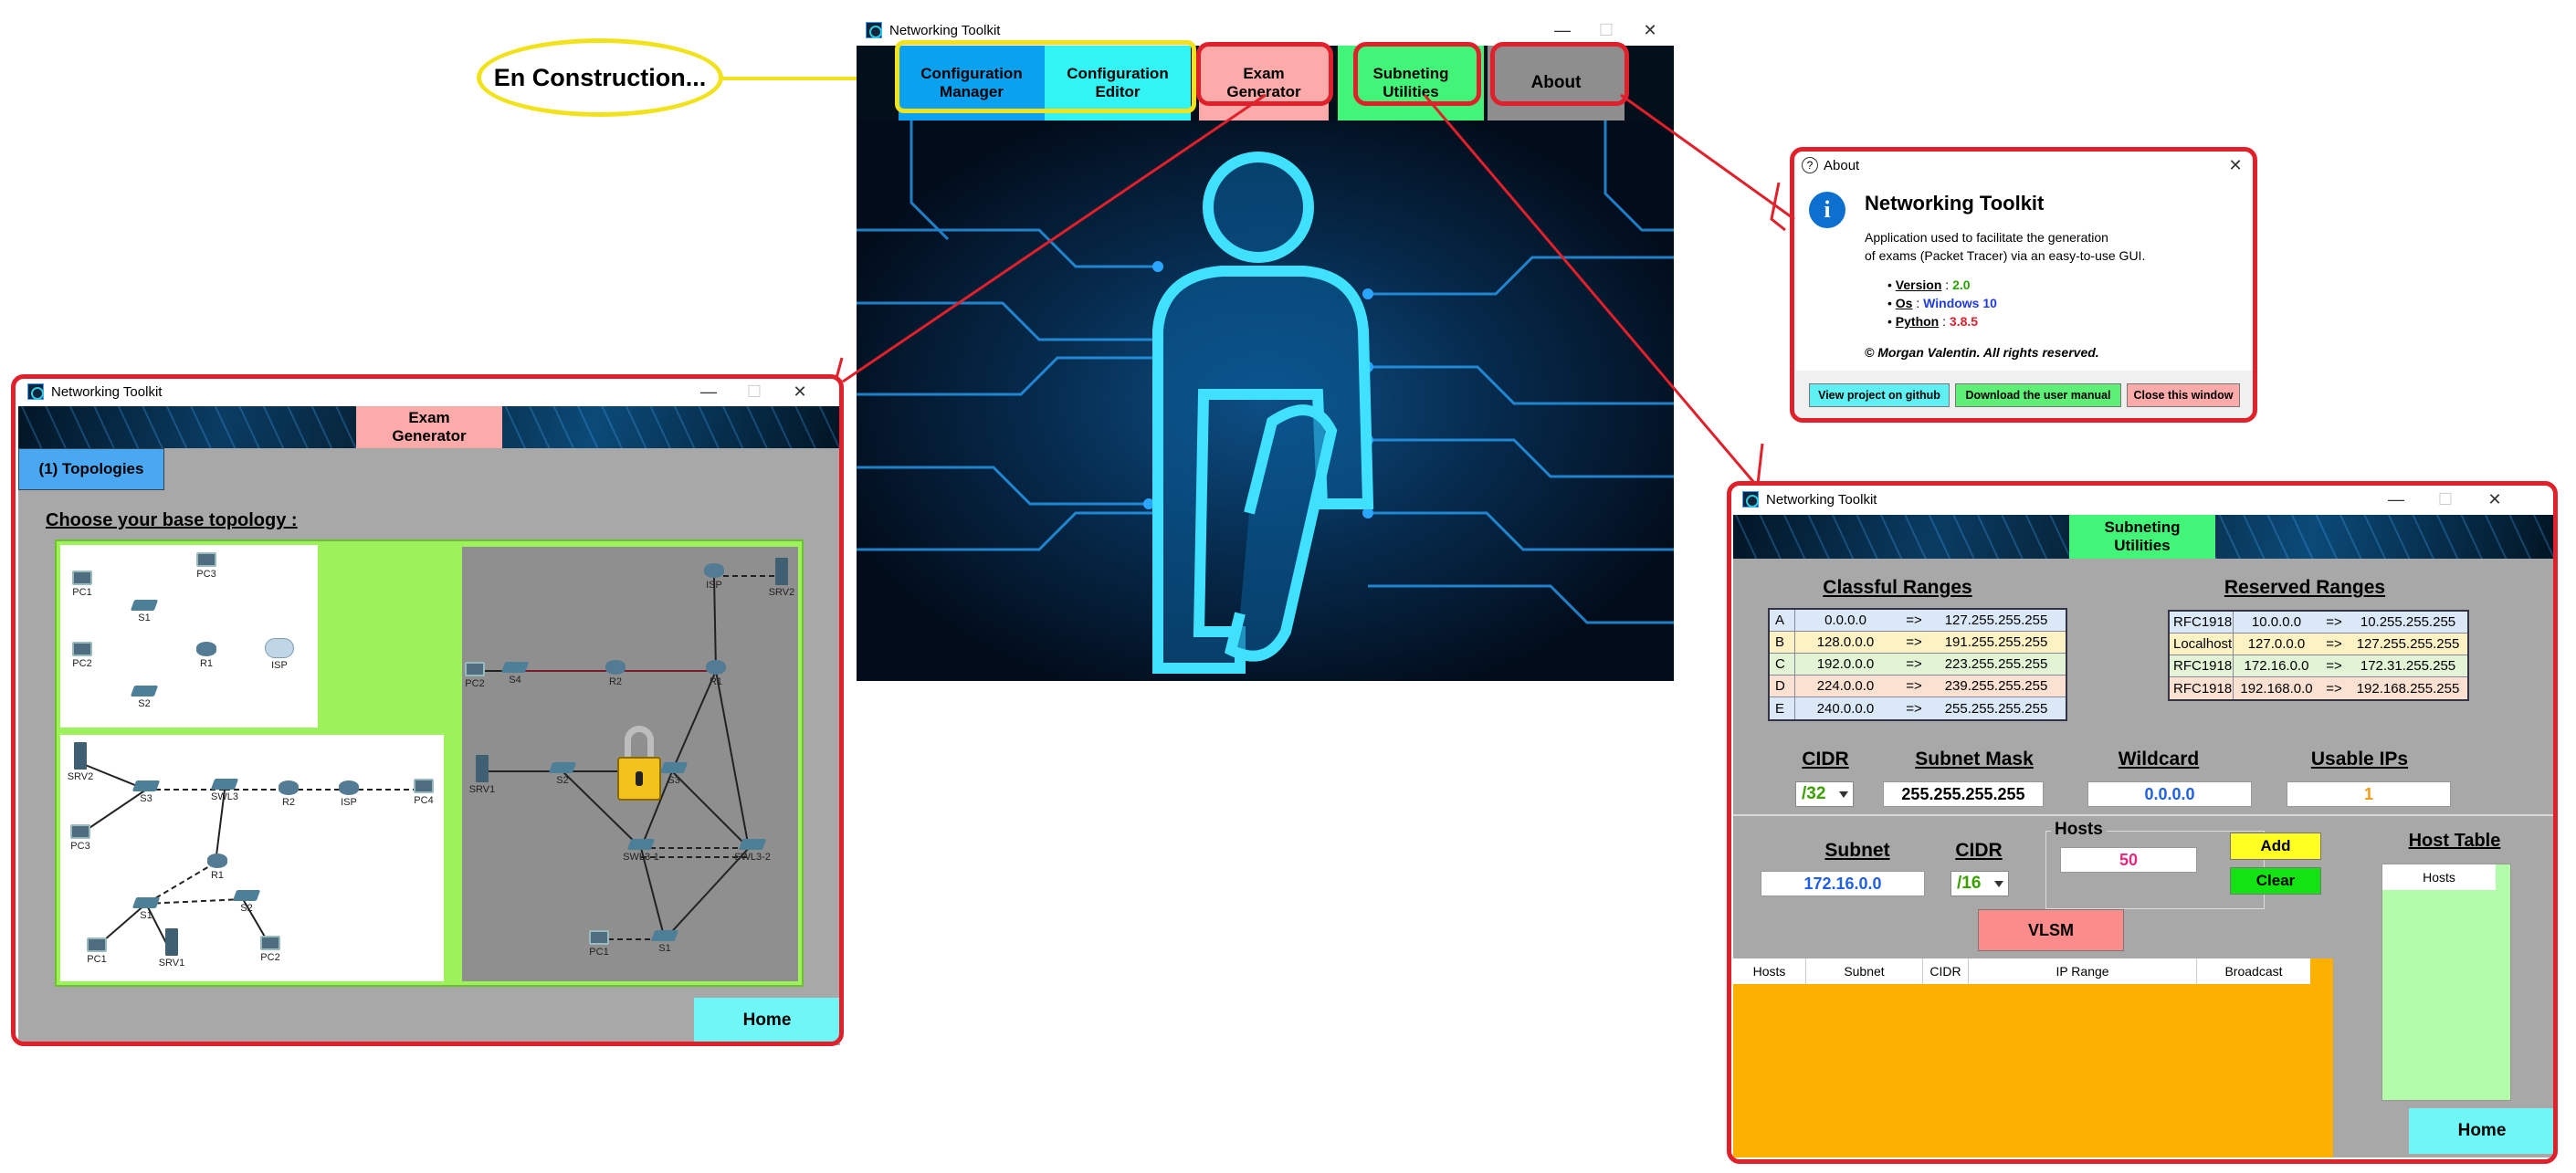  What do you see at coordinates (2142, 537) in the screenshot?
I see `subnet-header-tab: Subneting Utilities` at bounding box center [2142, 537].